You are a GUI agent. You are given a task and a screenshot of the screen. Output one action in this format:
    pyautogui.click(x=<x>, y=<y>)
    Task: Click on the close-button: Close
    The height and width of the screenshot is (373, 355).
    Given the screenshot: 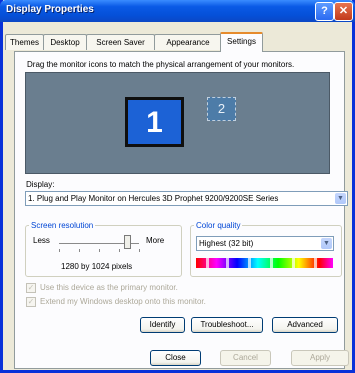 What is the action you would take?
    pyautogui.click(x=175, y=358)
    